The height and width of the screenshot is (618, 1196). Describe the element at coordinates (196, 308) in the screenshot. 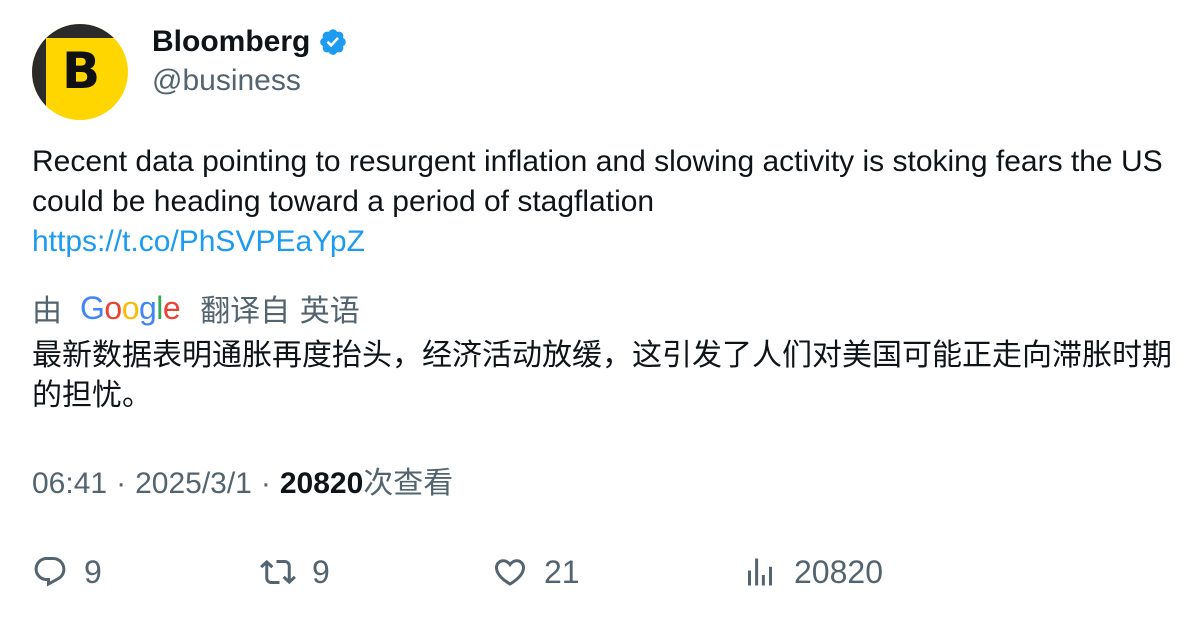

I see `translation-attribution: 由 Google 翻译自 英语` at that location.